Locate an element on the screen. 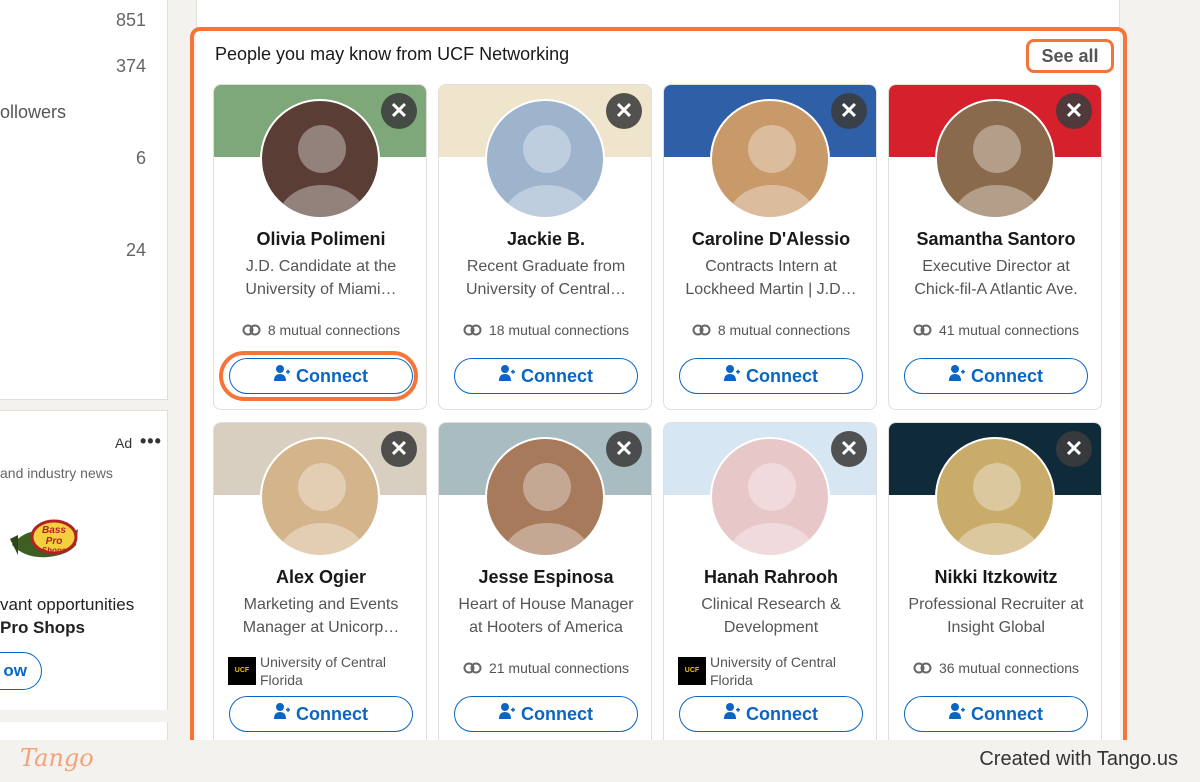 The width and height of the screenshot is (1200, 782). mutual-count: 41 mutual connections is located at coordinates (1009, 330).